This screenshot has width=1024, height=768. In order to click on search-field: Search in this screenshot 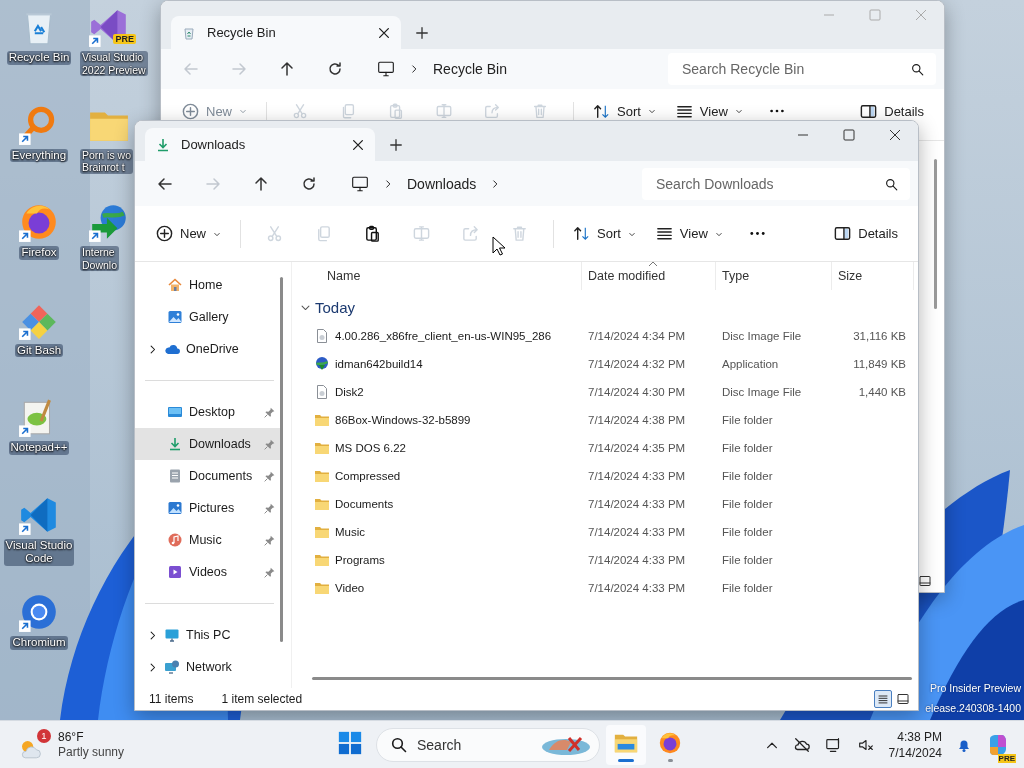, I will do `click(488, 744)`.